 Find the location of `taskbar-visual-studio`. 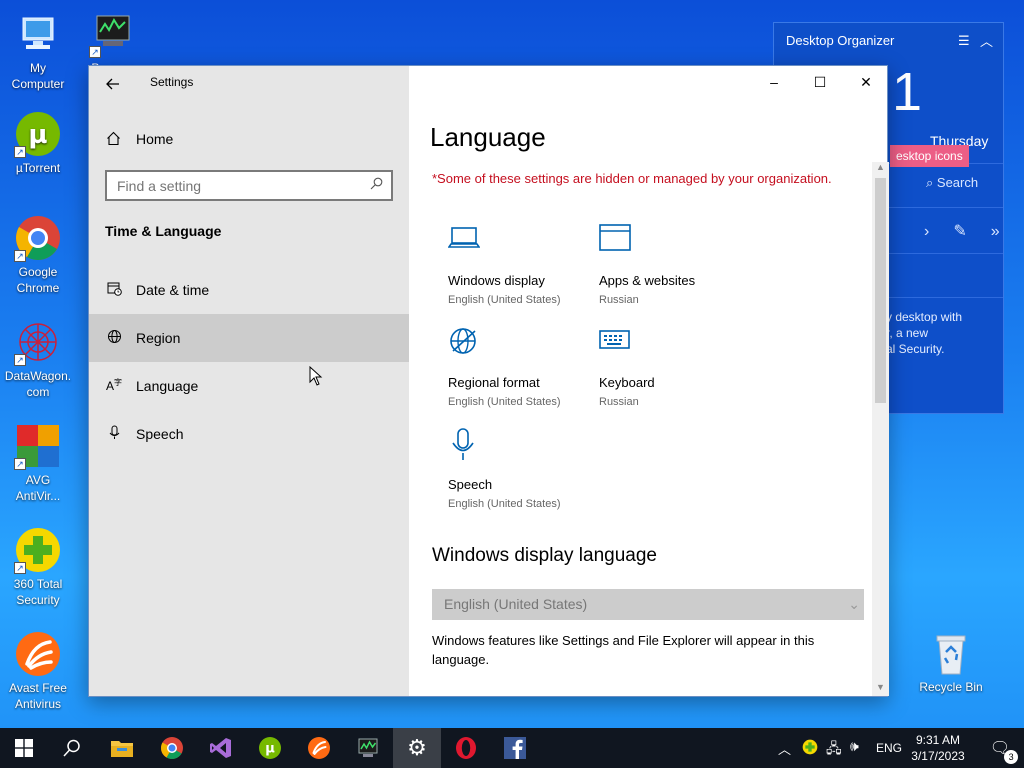

taskbar-visual-studio is located at coordinates (221, 748).